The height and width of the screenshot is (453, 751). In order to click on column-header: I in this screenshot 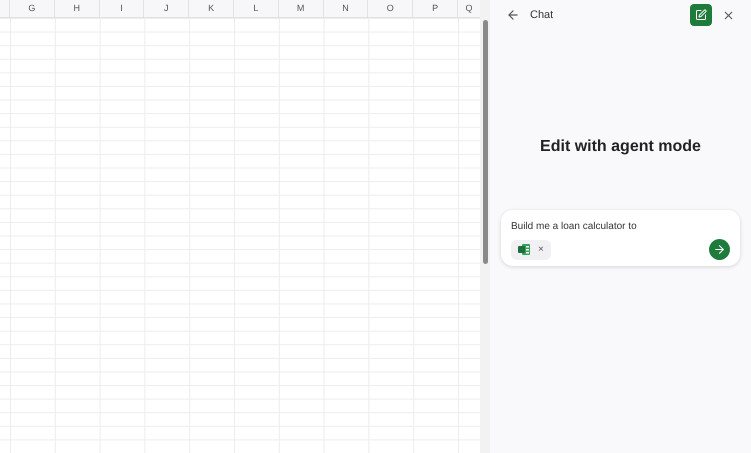, I will do `click(122, 8)`.